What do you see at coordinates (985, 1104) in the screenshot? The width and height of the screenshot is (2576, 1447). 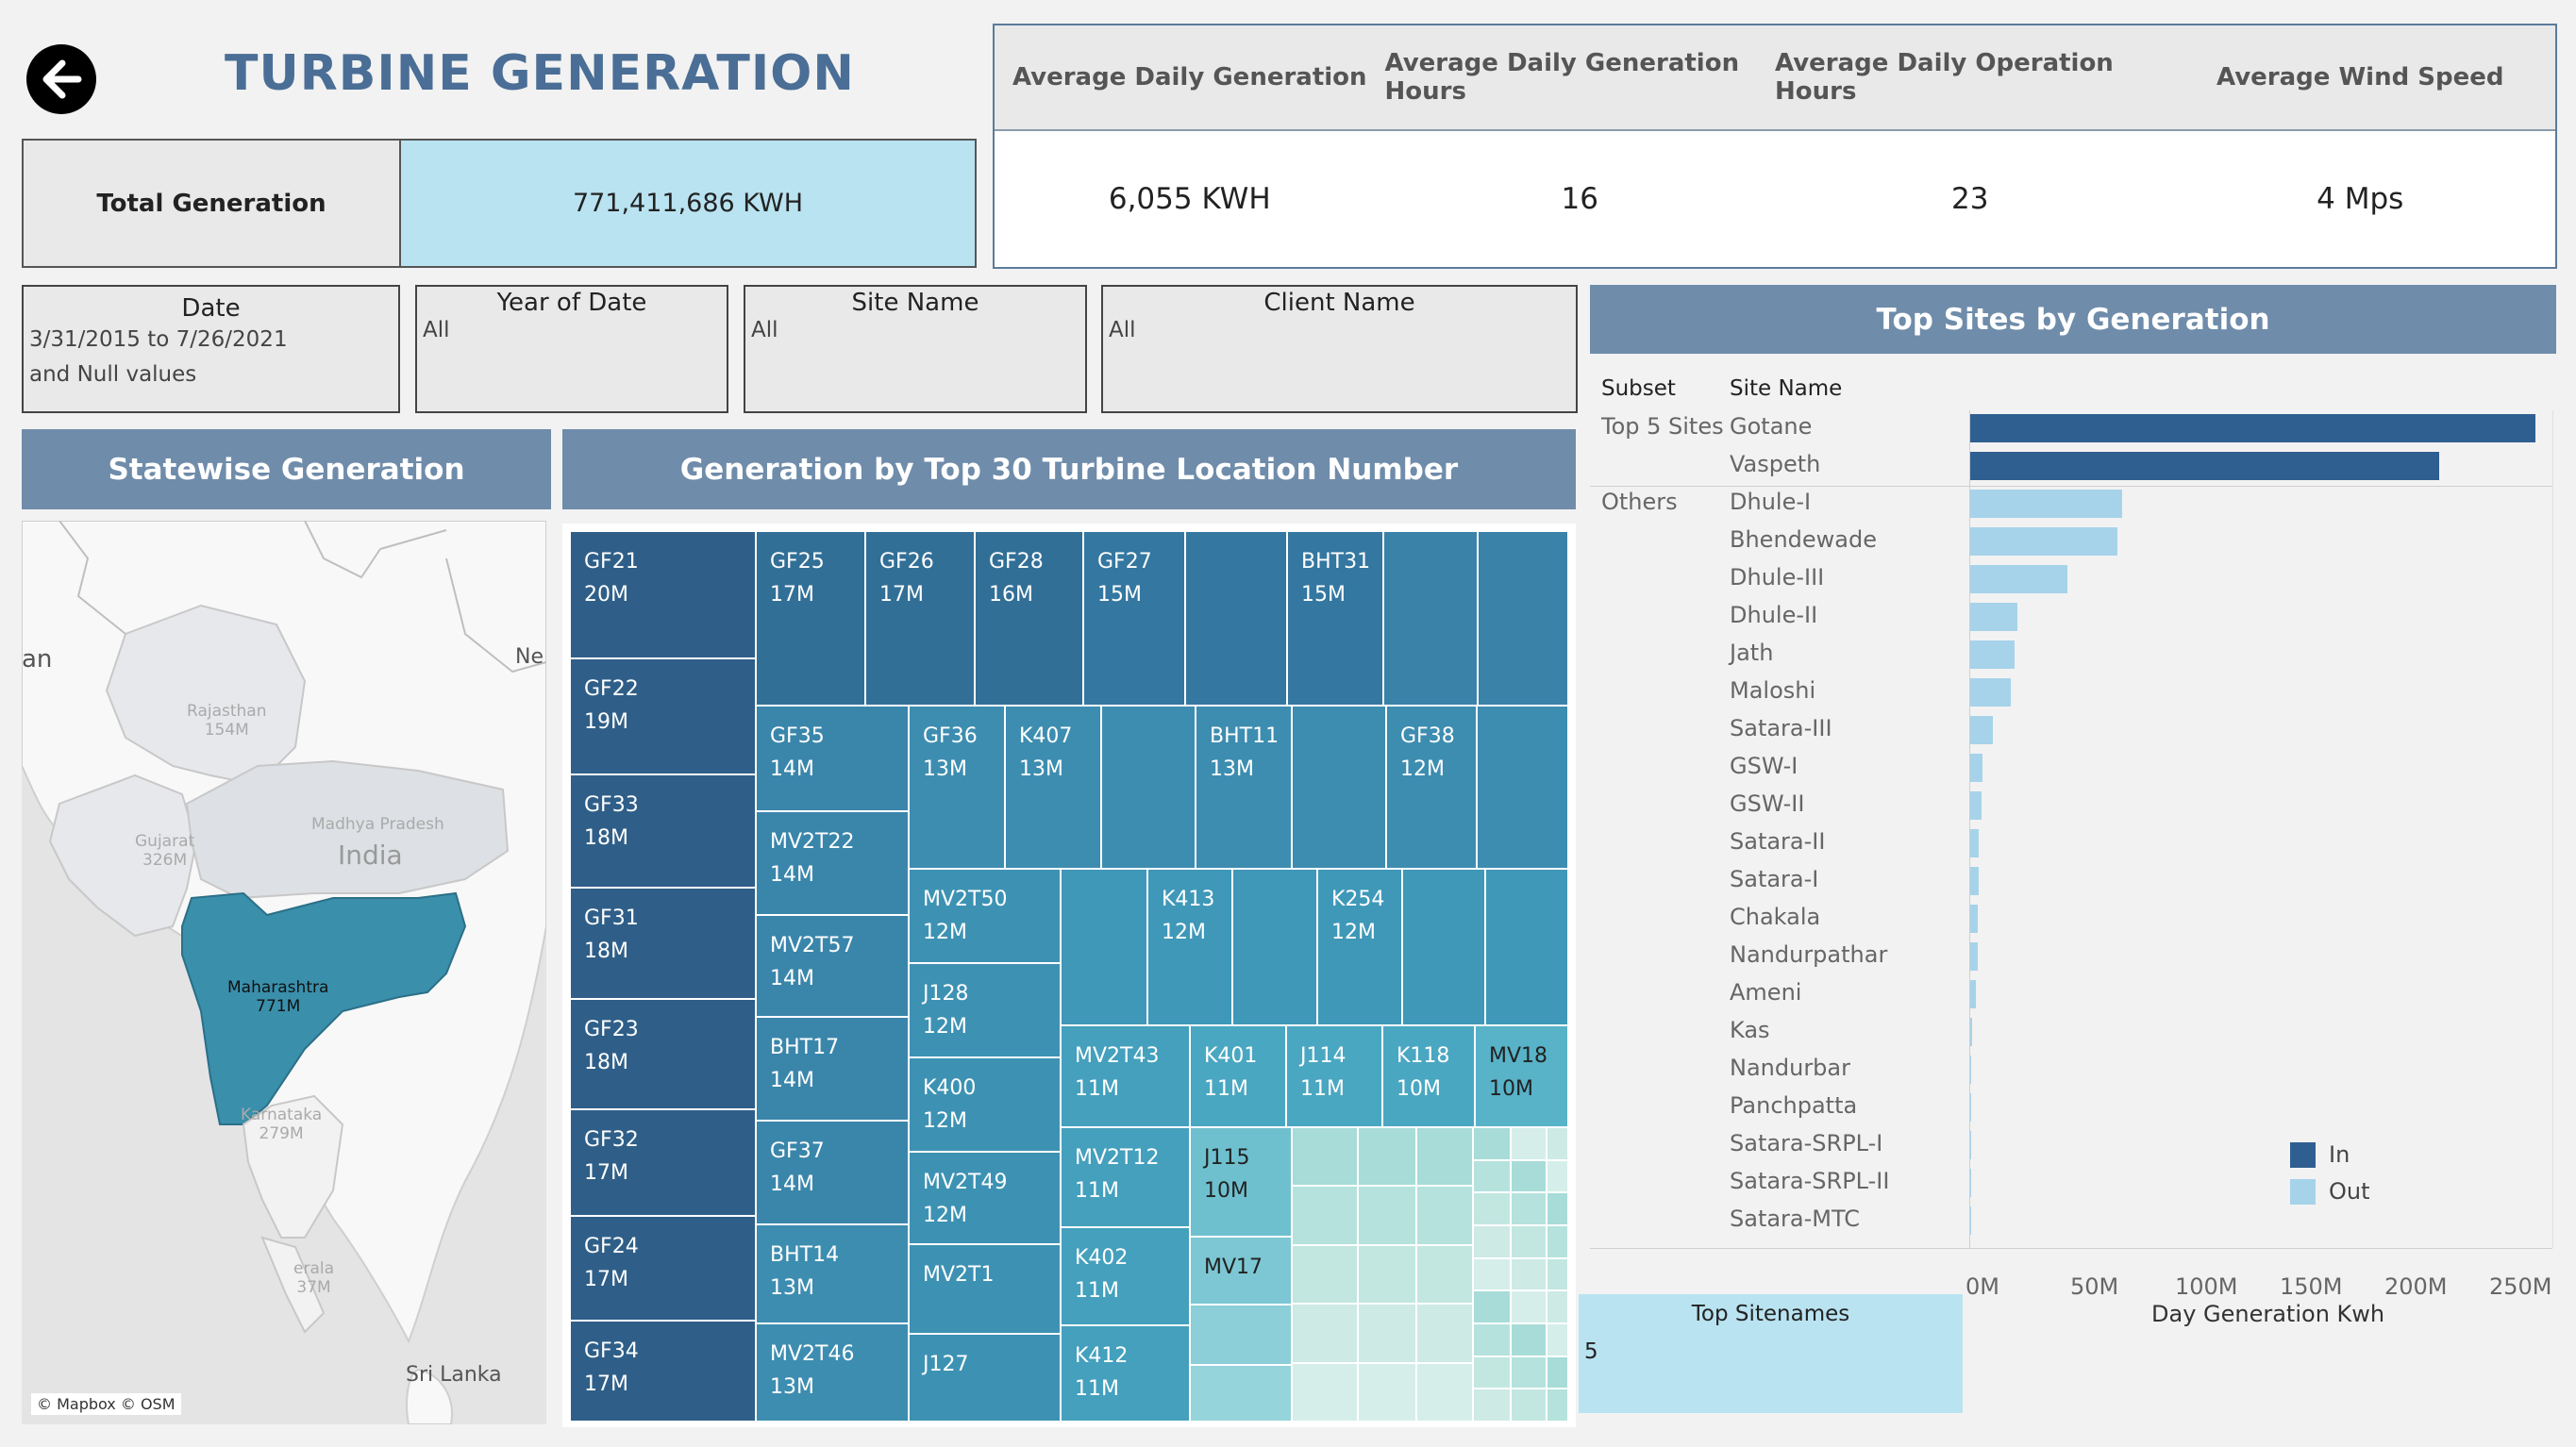 I see `treemap-tile-k400: K400 12M` at bounding box center [985, 1104].